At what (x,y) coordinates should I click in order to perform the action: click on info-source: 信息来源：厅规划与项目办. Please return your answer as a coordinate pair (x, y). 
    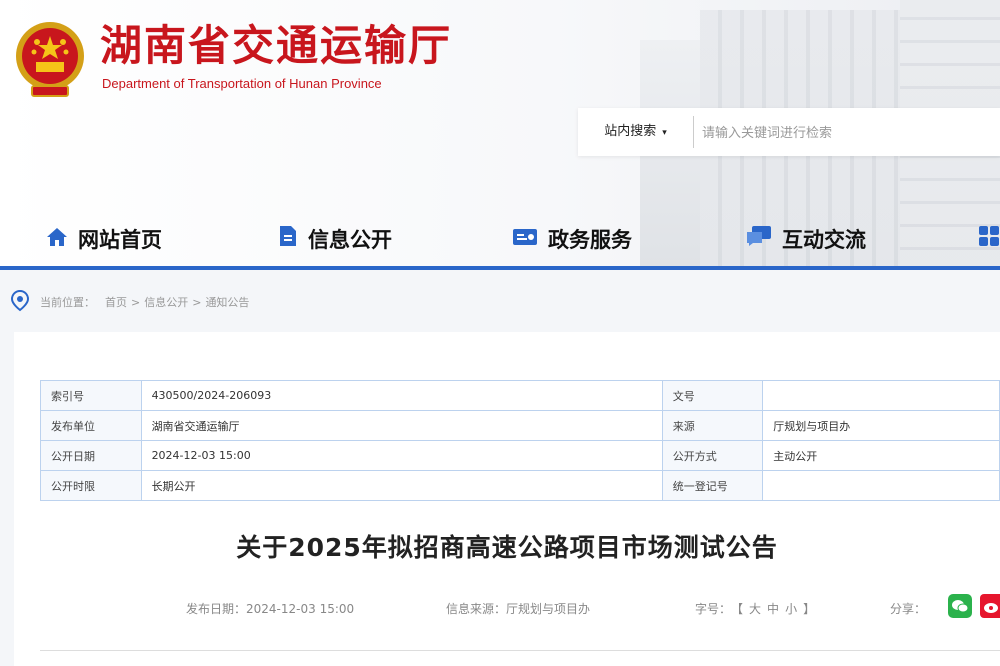
    Looking at the image, I should click on (518, 608).